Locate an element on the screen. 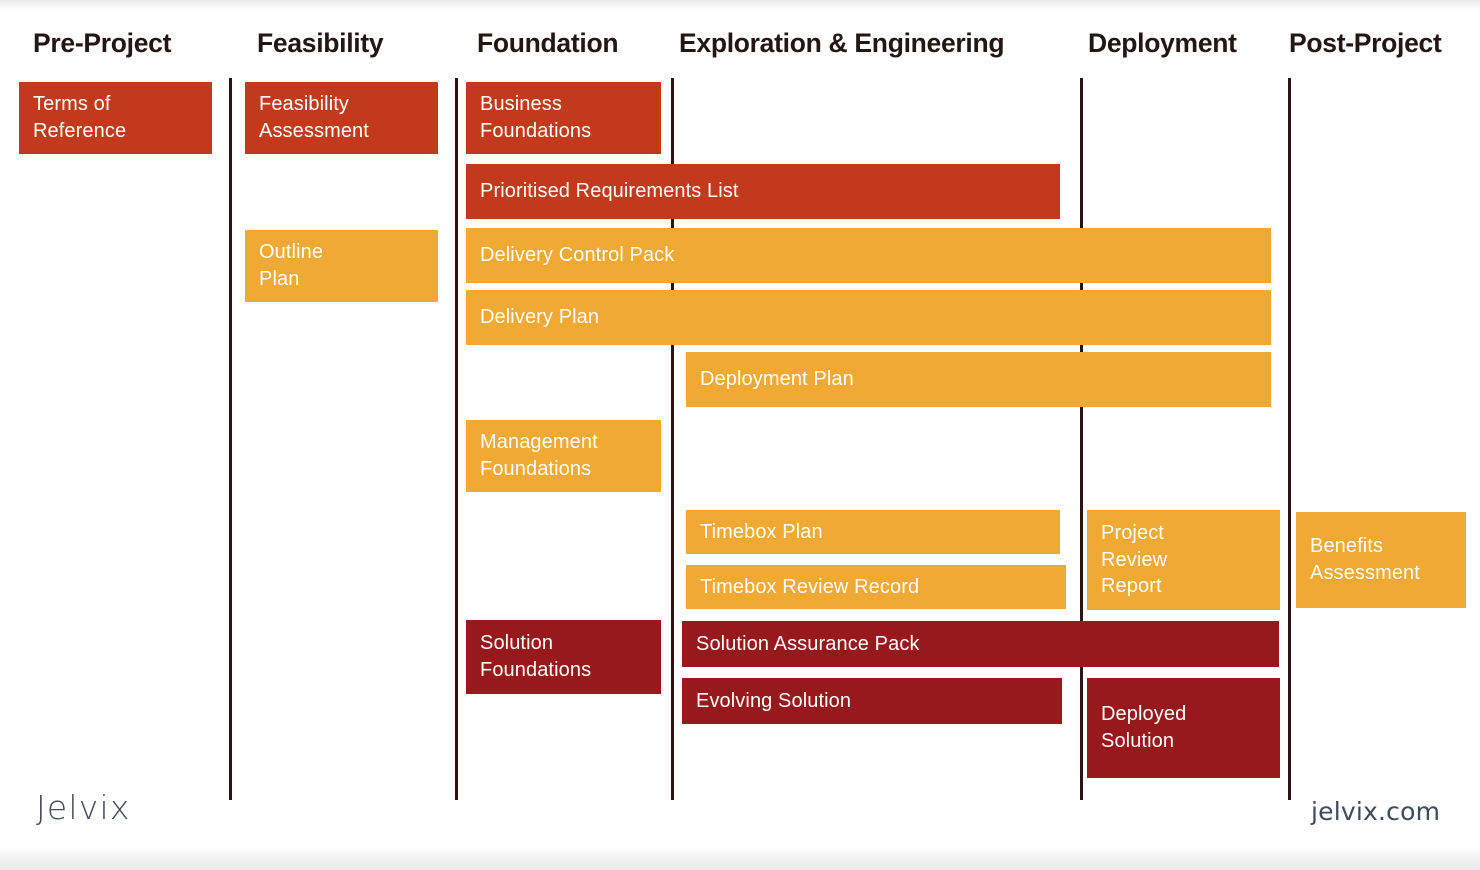 The height and width of the screenshot is (870, 1480). product-bar-benefits-assessment: Benefits Assessment is located at coordinates (1381, 560).